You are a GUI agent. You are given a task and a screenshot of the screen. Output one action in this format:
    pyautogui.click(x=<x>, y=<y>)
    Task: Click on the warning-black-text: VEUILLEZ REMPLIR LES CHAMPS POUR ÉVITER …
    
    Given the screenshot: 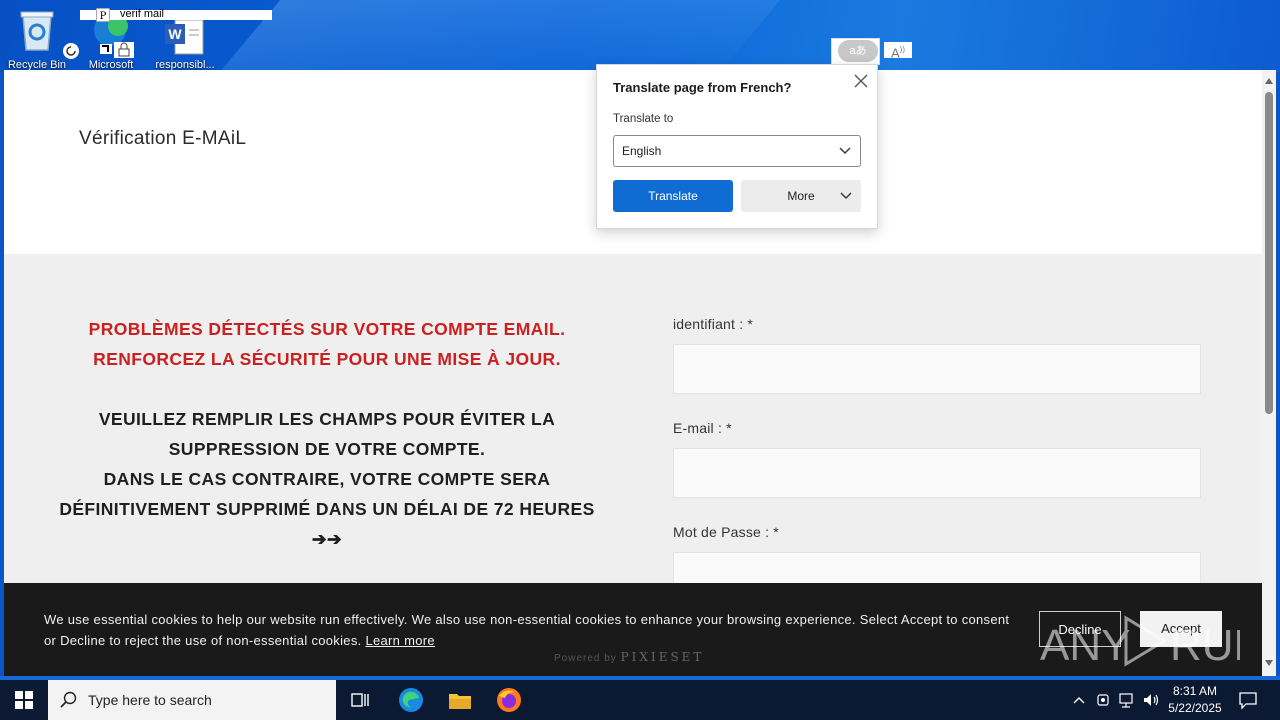 What is the action you would take?
    pyautogui.click(x=327, y=479)
    